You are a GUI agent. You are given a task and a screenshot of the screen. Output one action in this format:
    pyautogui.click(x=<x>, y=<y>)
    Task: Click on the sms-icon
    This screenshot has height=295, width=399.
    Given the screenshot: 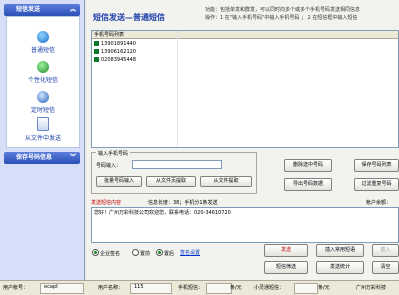 What is the action you would take?
    pyautogui.click(x=43, y=37)
    